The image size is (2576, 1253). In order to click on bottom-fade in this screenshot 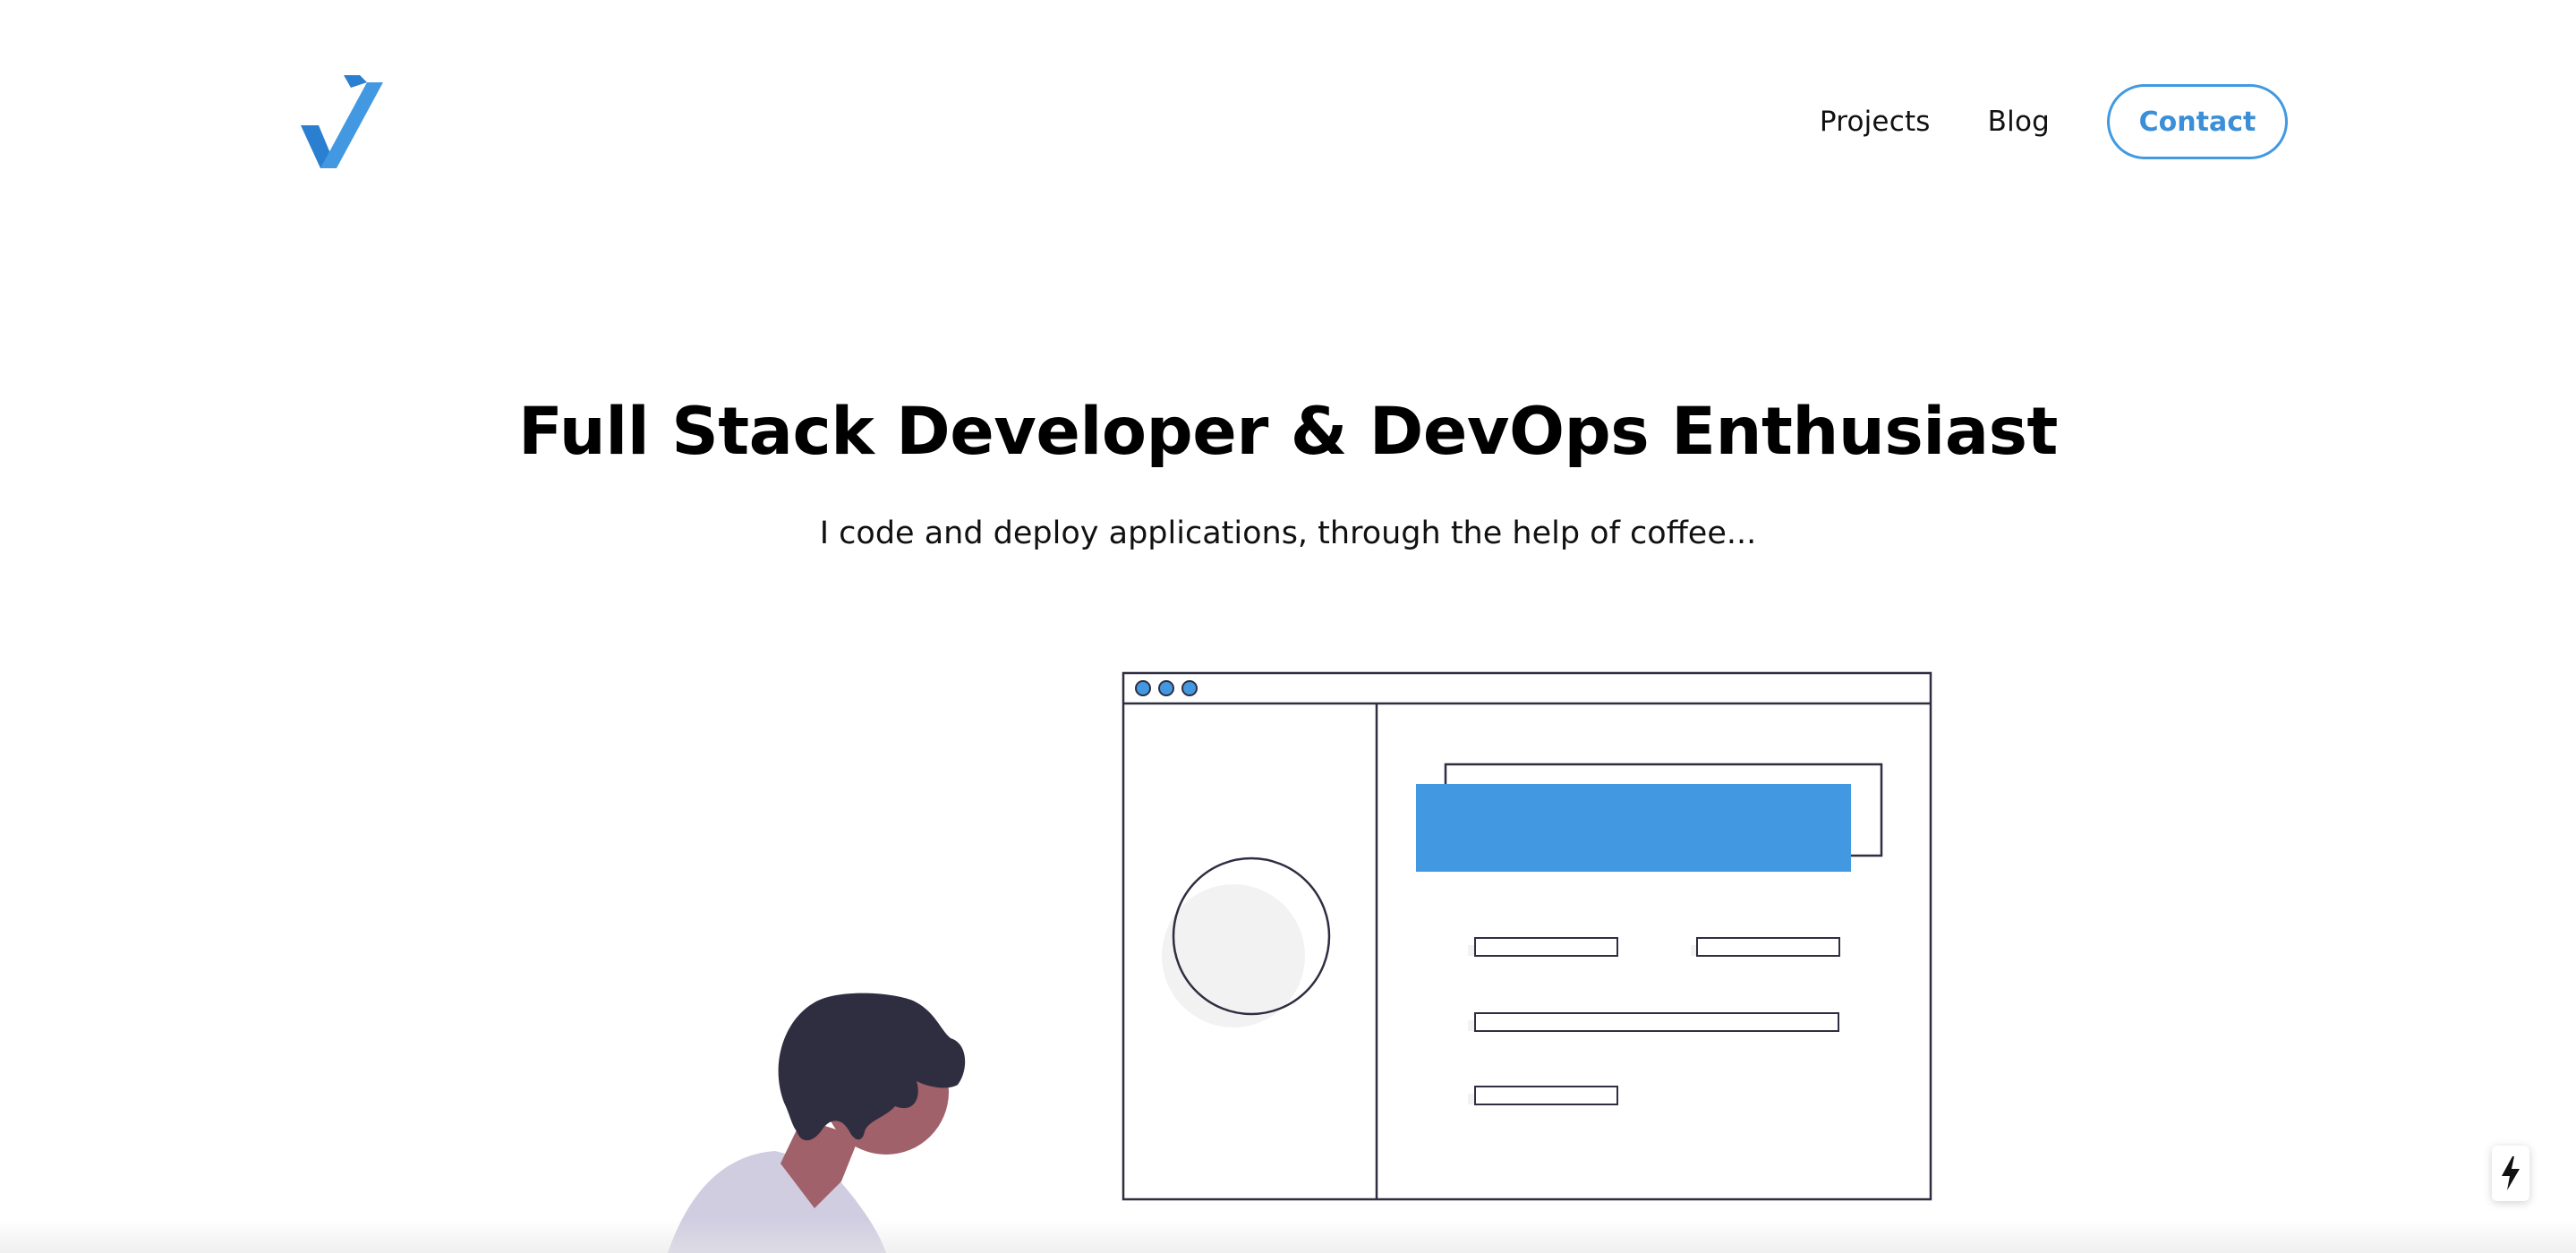, I will do `click(1288, 1236)`.